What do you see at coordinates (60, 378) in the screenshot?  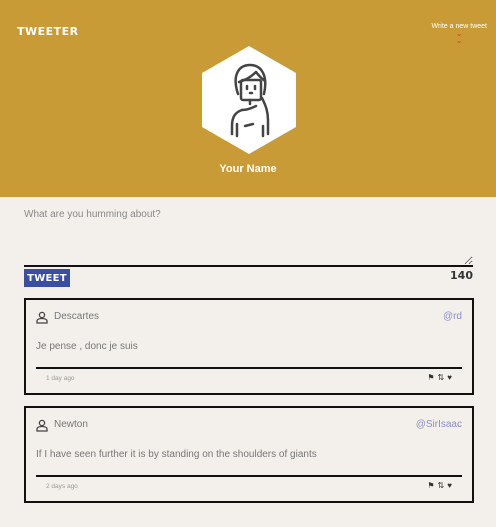 I see `tweet-time: 1 day ago` at bounding box center [60, 378].